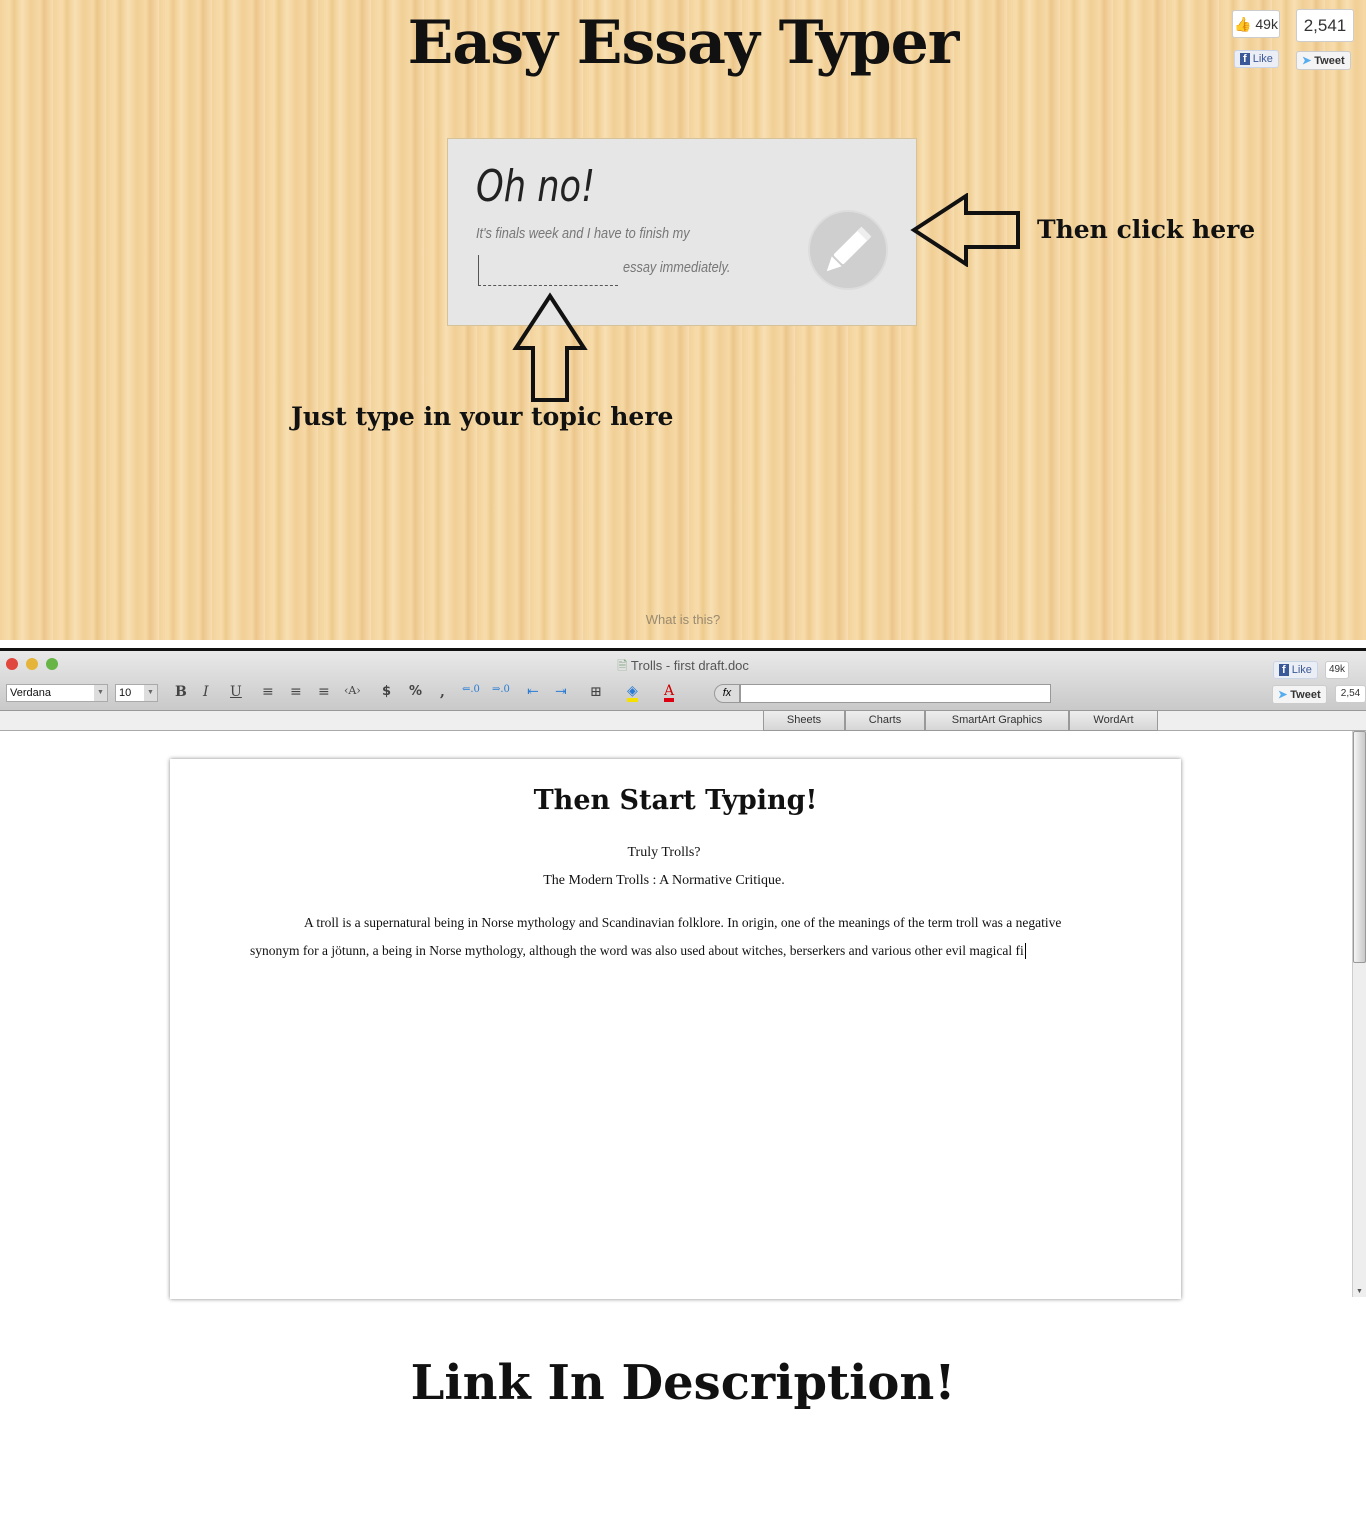  Describe the element at coordinates (57, 693) in the screenshot. I see `font-select: Verdana ▼` at that location.